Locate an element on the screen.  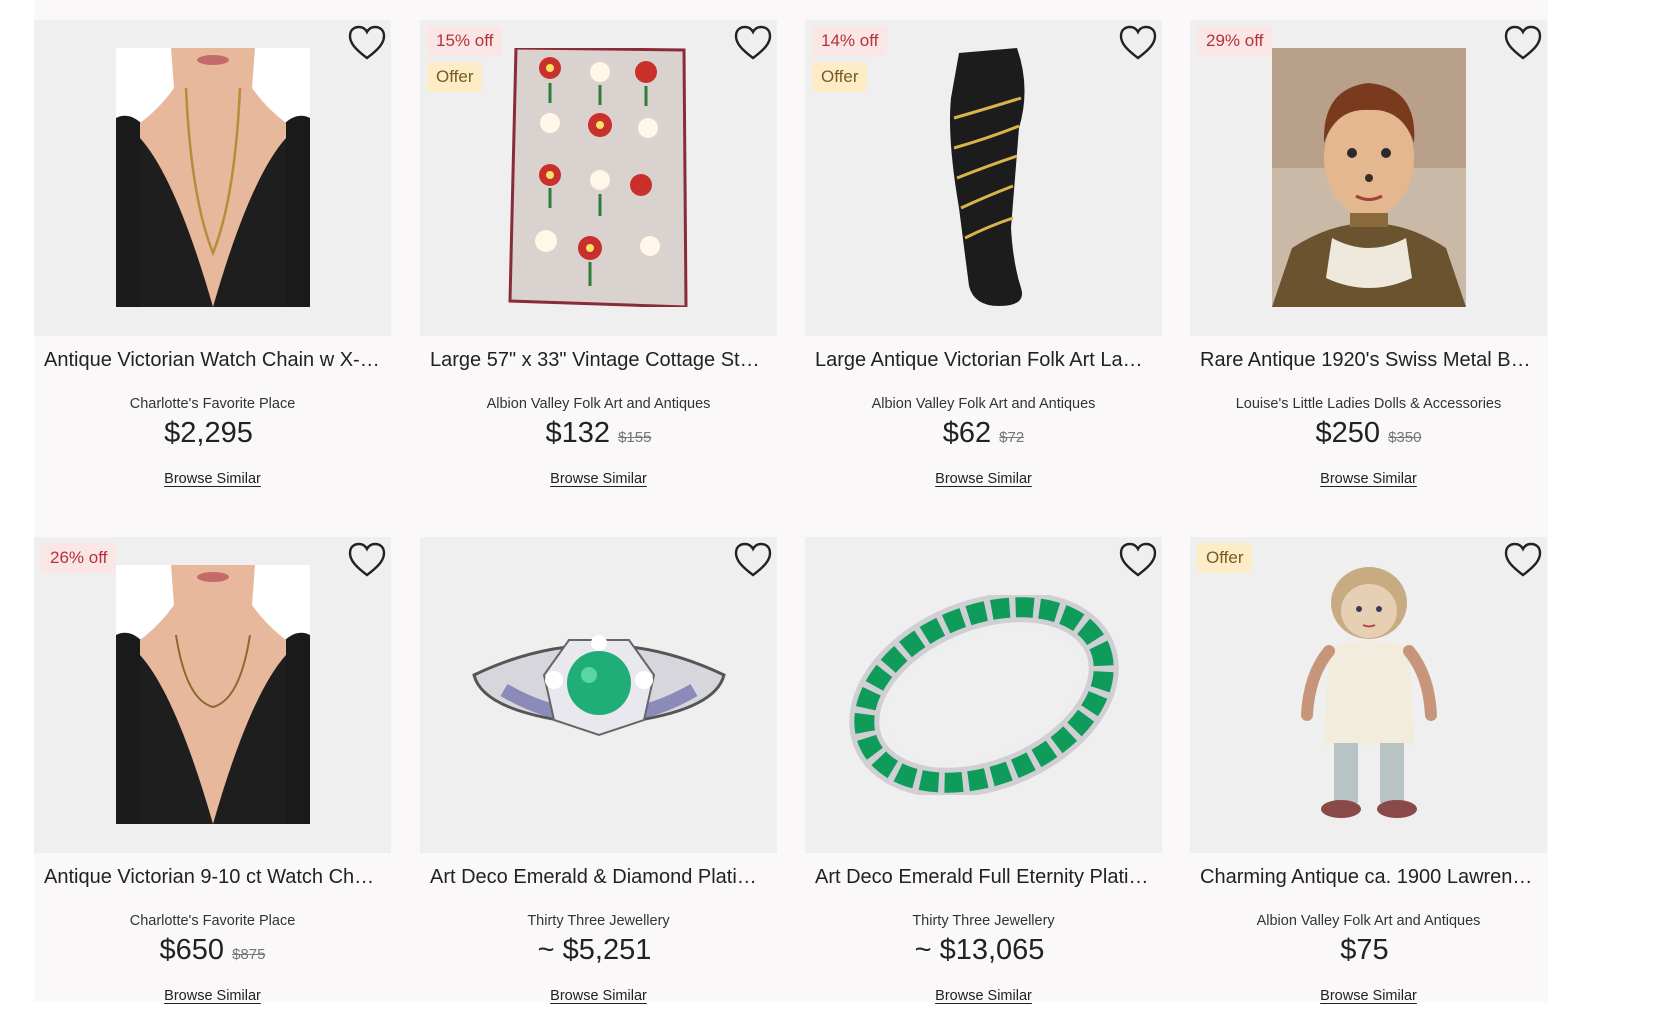
product-image: 15% off Offer is located at coordinates (598, 178).